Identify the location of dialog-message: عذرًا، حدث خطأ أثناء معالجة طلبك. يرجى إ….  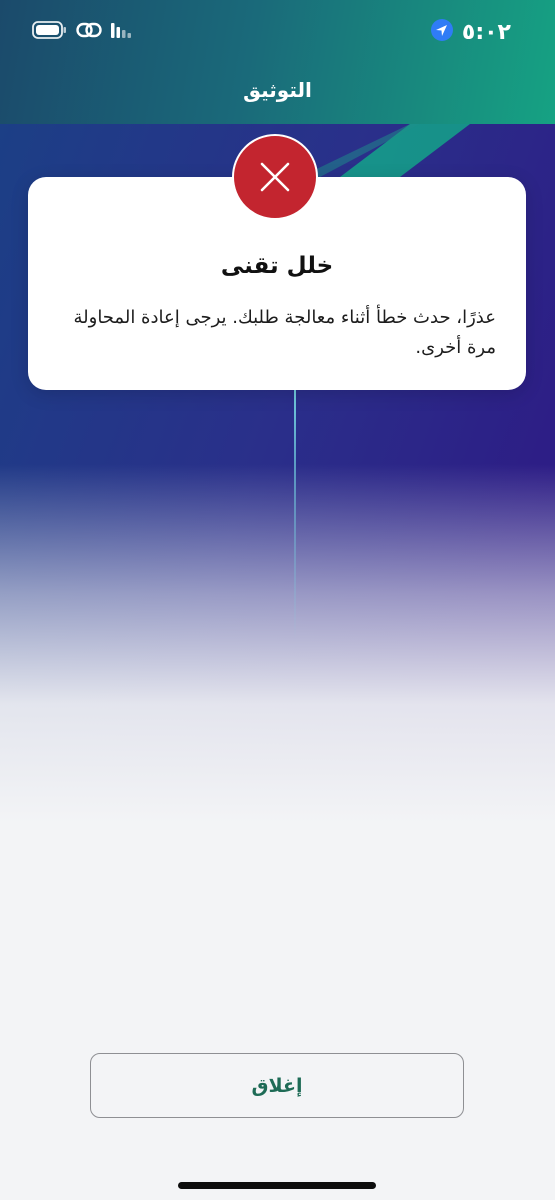
(285, 332).